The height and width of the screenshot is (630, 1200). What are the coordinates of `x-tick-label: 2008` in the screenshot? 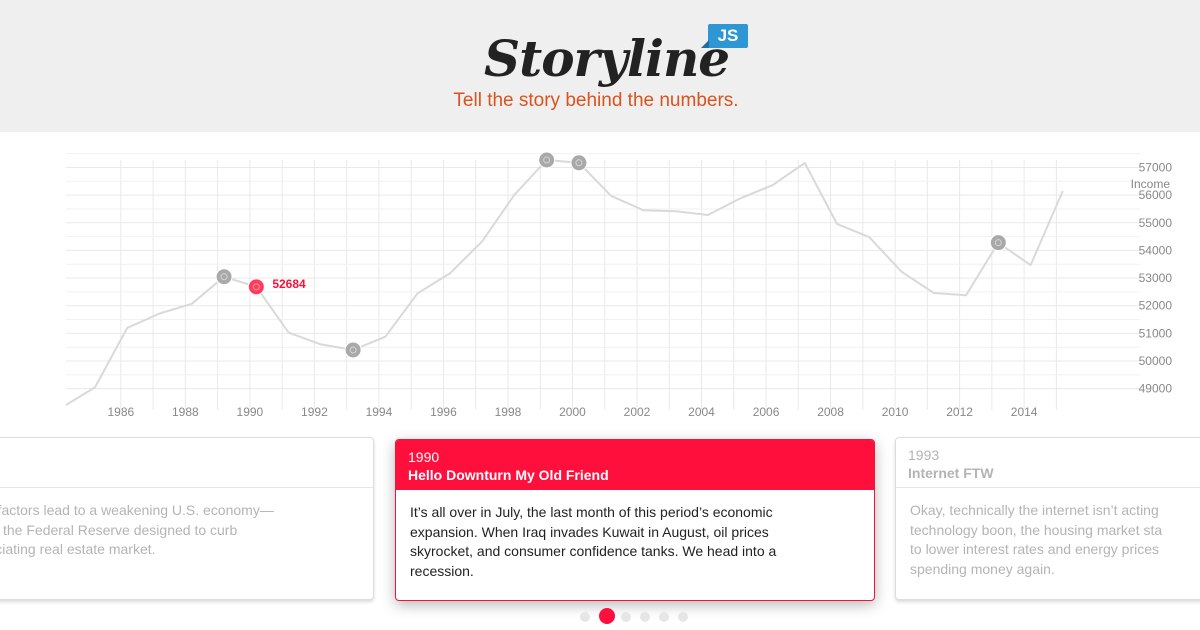 It's located at (830, 412).